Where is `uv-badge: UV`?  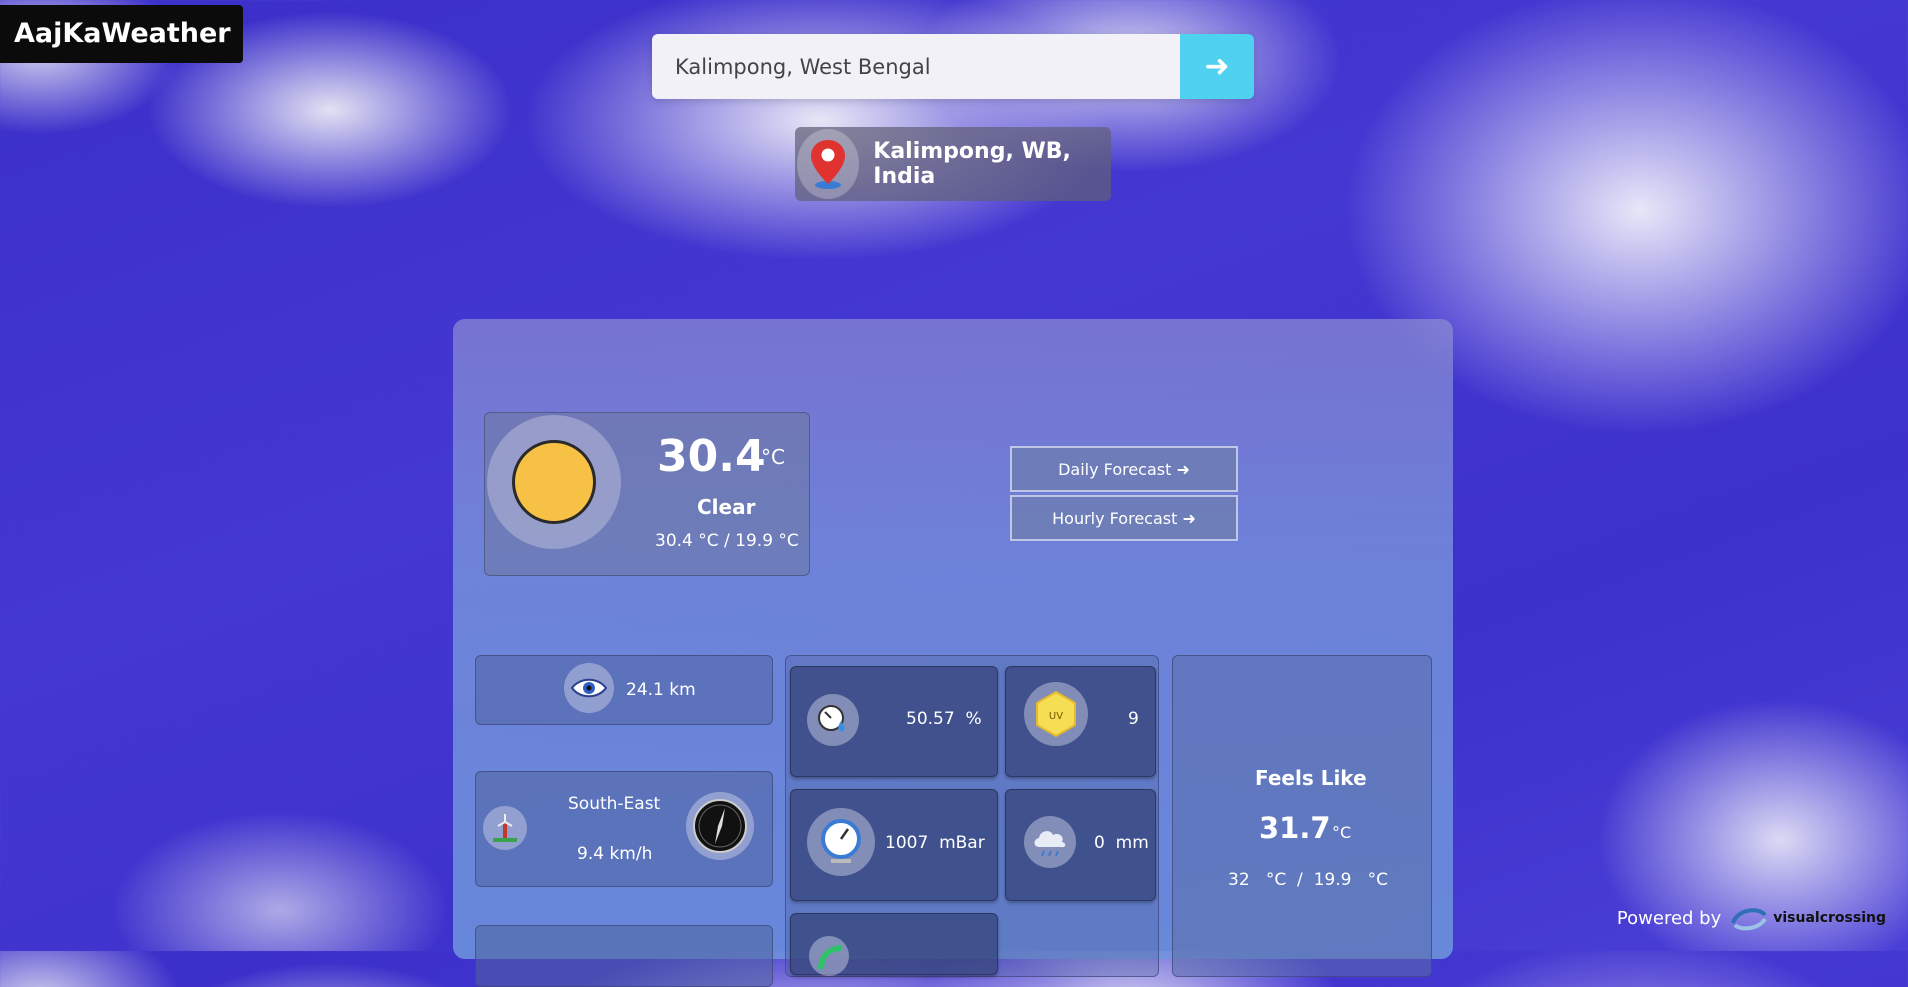 uv-badge: UV is located at coordinates (1056, 716).